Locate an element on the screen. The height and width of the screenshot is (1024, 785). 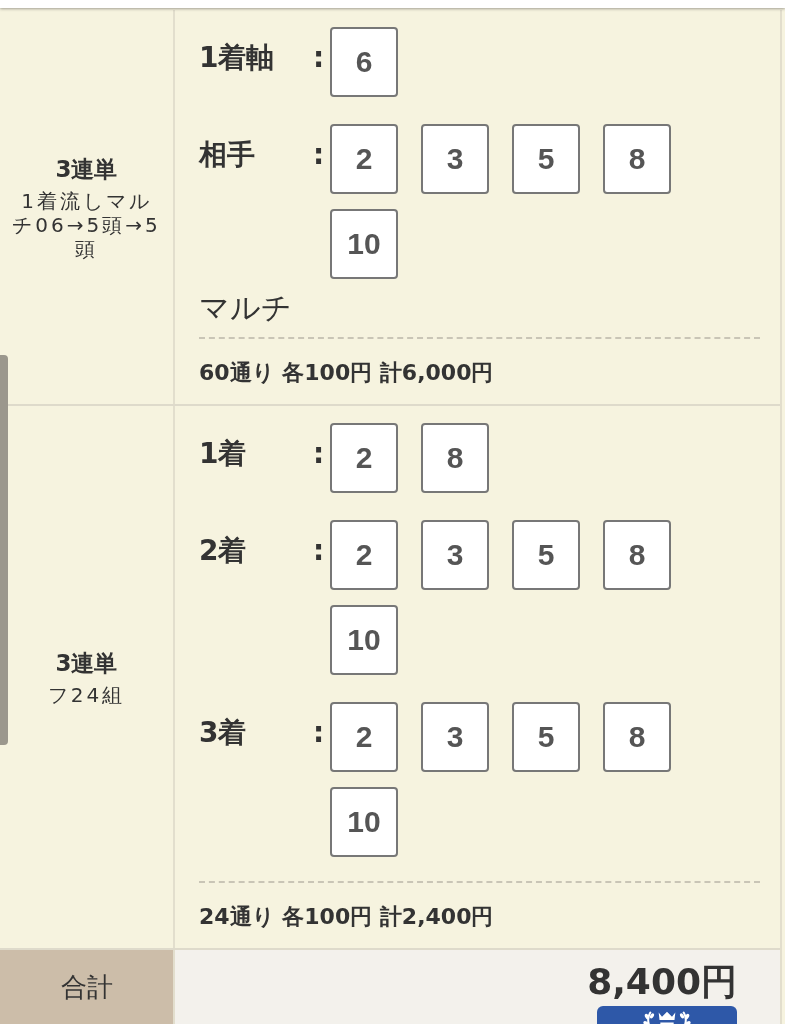
total-amount: 8,400円 is located at coordinates (662, 982).